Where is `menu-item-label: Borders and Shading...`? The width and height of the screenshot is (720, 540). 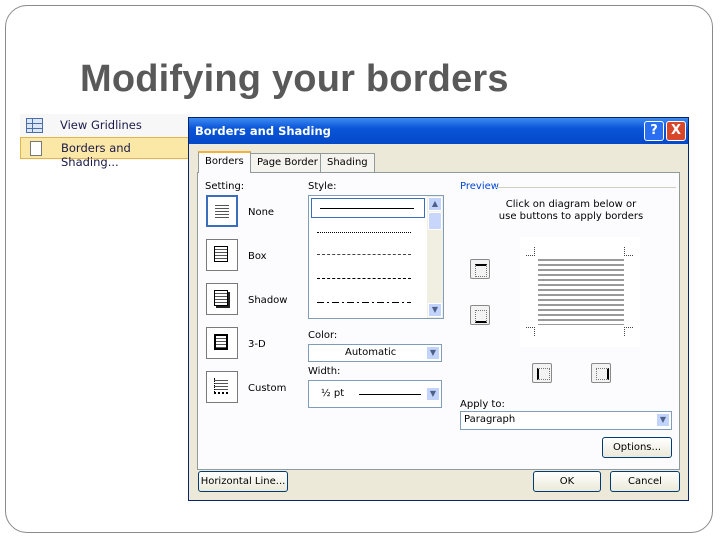
menu-item-label: Borders and Shading... is located at coordinates (96, 155).